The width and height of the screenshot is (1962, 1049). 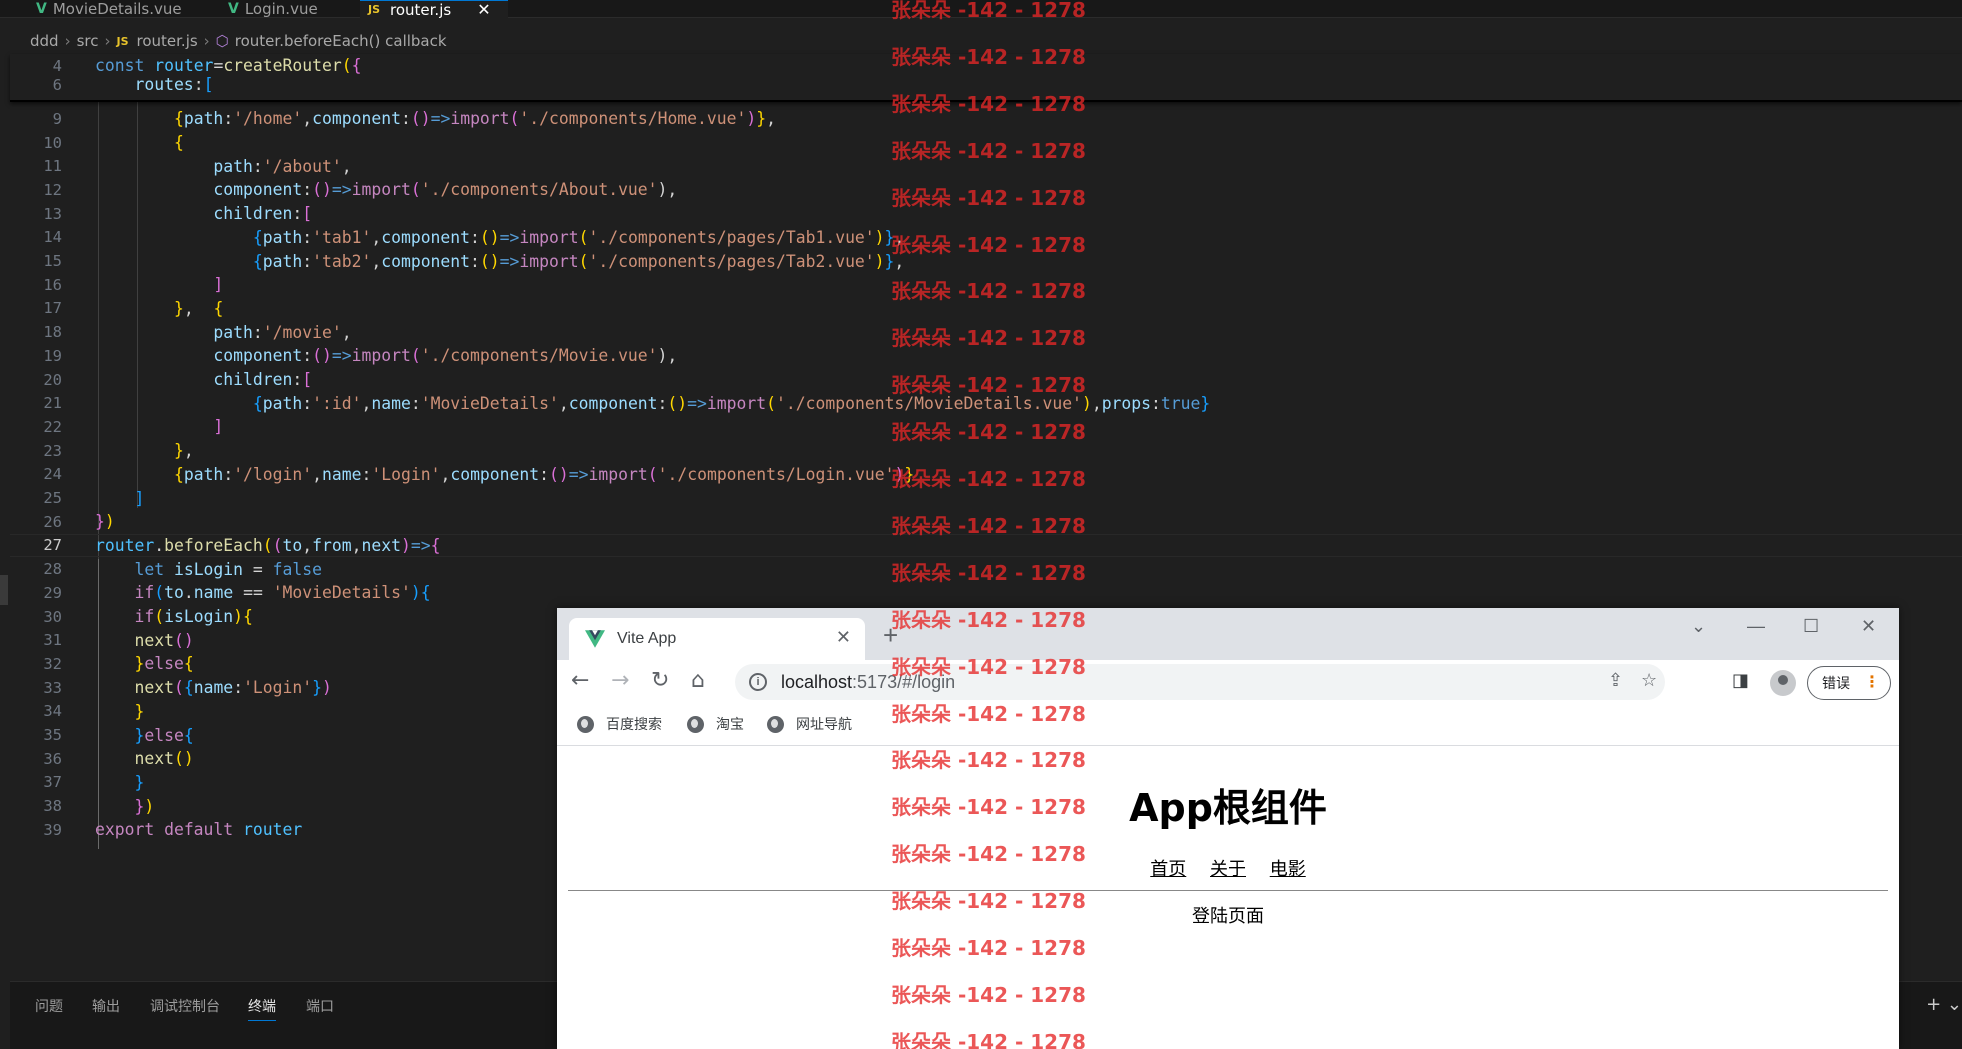 What do you see at coordinates (843, 637) in the screenshot?
I see `close-tab-icon: ✕` at bounding box center [843, 637].